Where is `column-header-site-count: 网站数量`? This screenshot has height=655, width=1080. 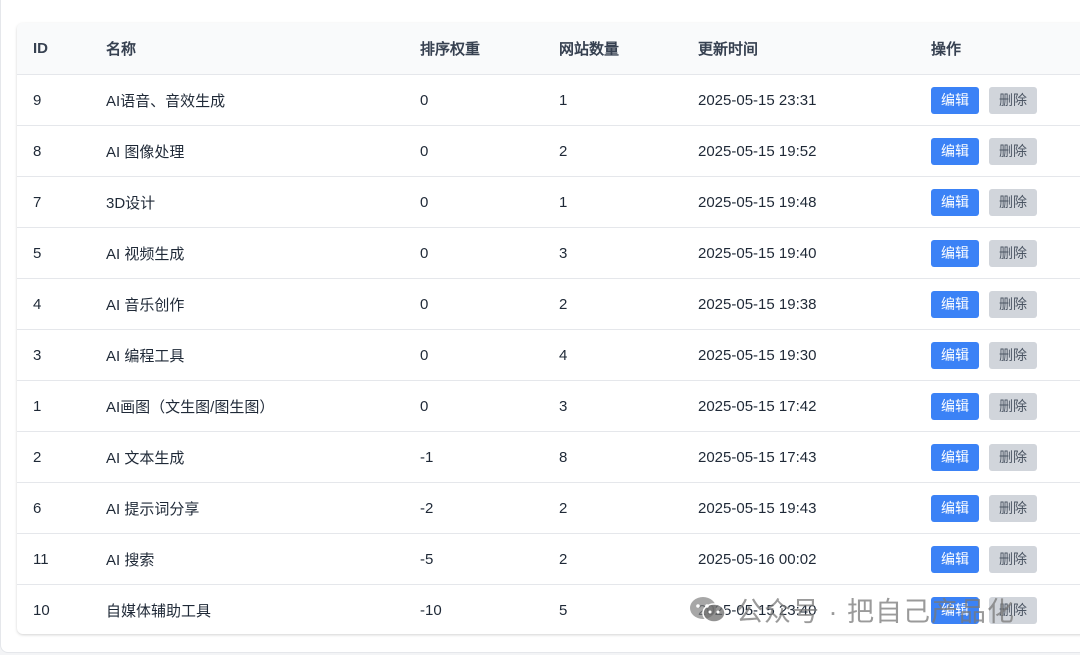 column-header-site-count: 网站数量 is located at coordinates (589, 49).